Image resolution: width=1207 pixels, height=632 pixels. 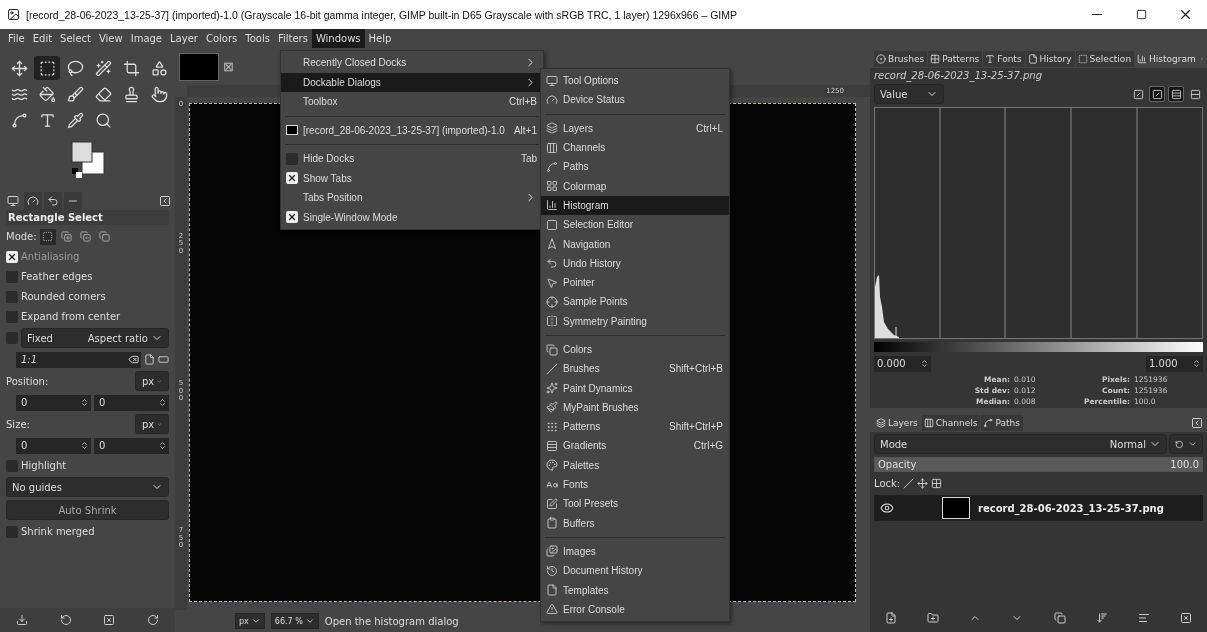 I want to click on menu-item: Help, so click(x=380, y=38).